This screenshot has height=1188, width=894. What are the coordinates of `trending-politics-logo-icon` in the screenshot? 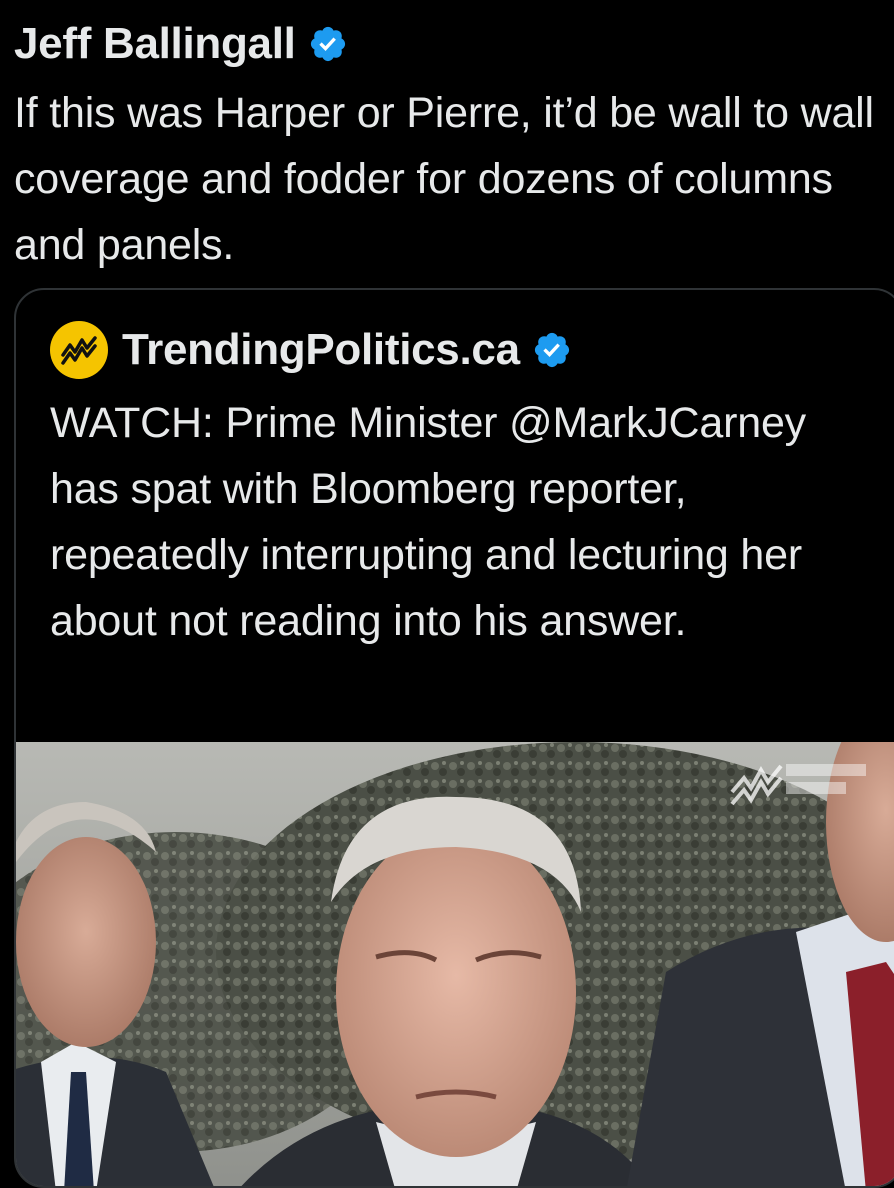 It's located at (79, 350).